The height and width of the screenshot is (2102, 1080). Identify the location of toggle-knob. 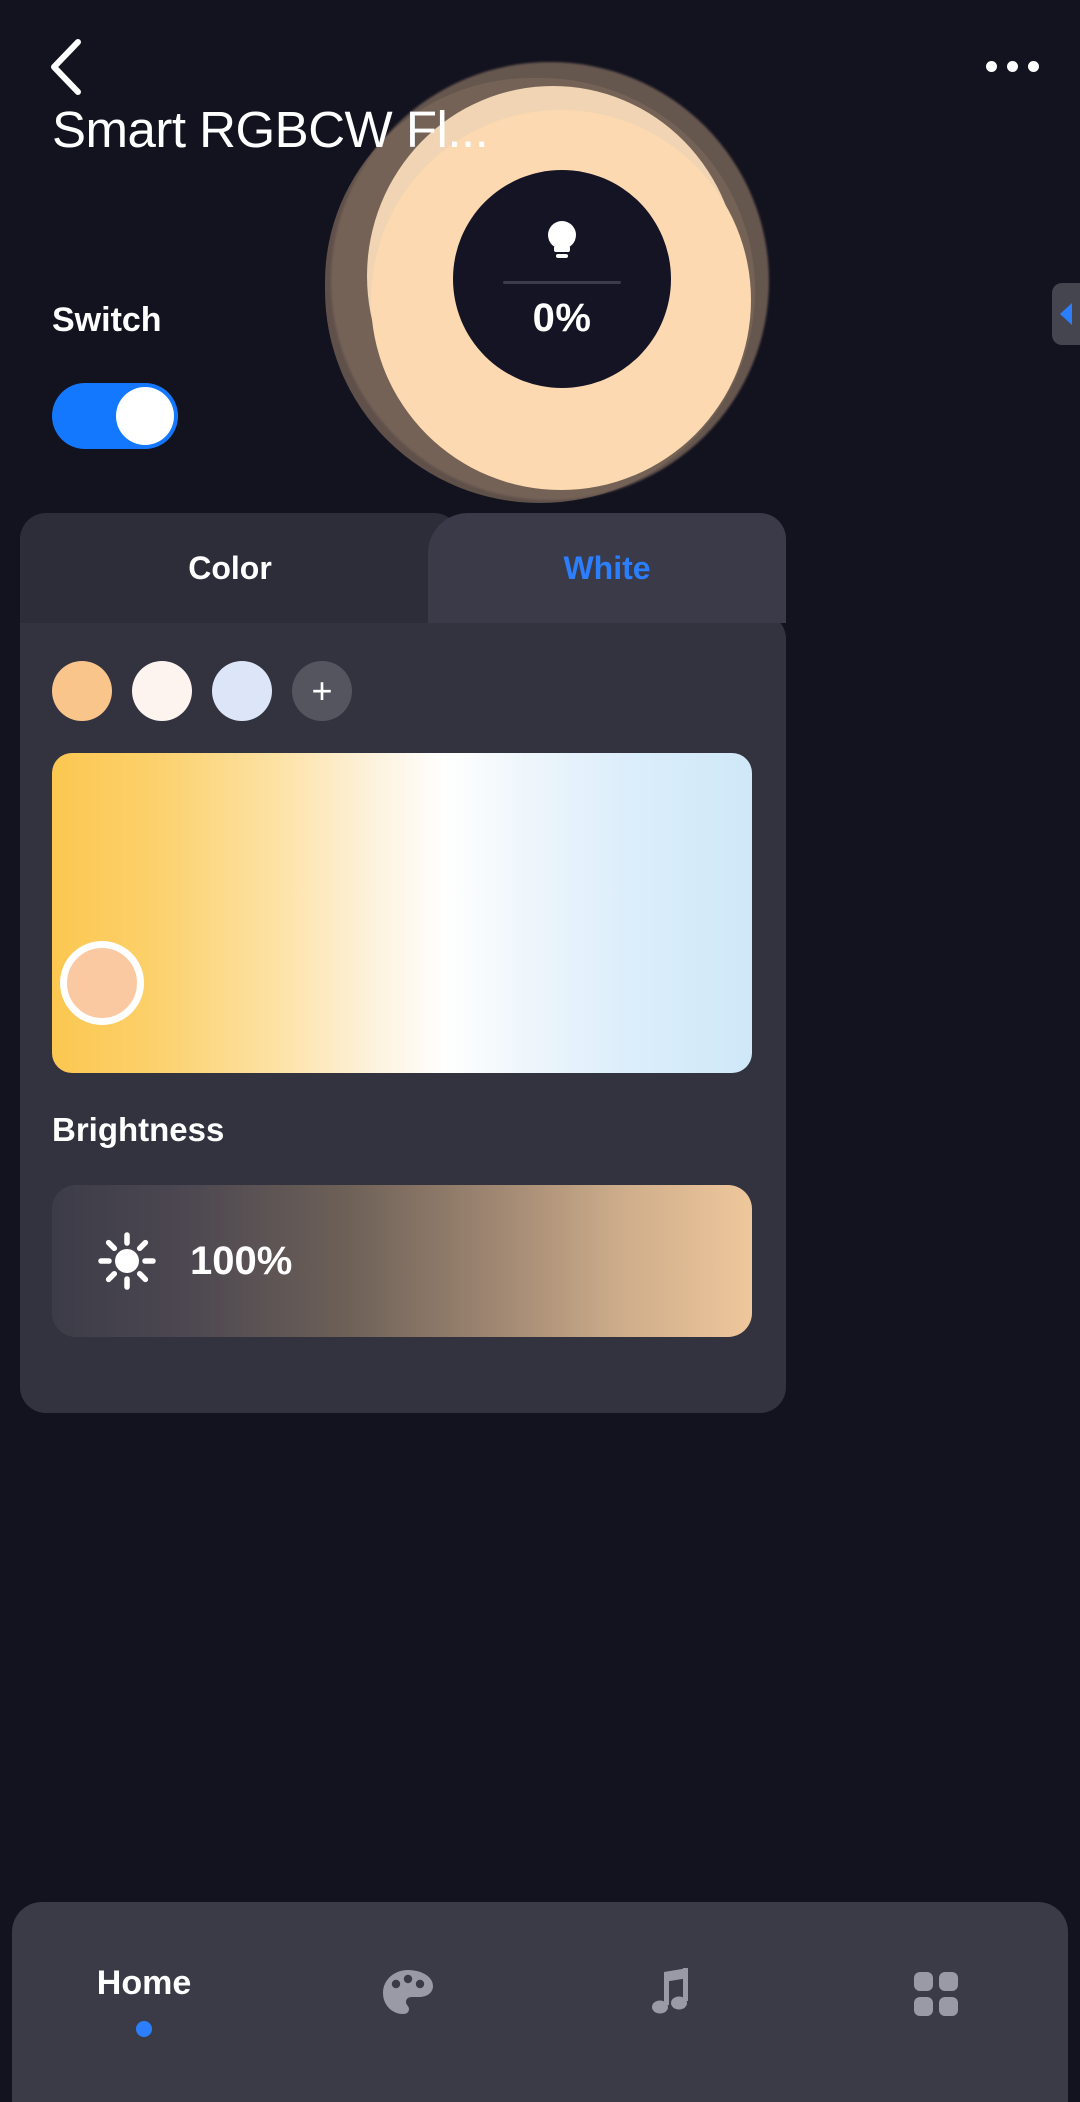
(145, 416).